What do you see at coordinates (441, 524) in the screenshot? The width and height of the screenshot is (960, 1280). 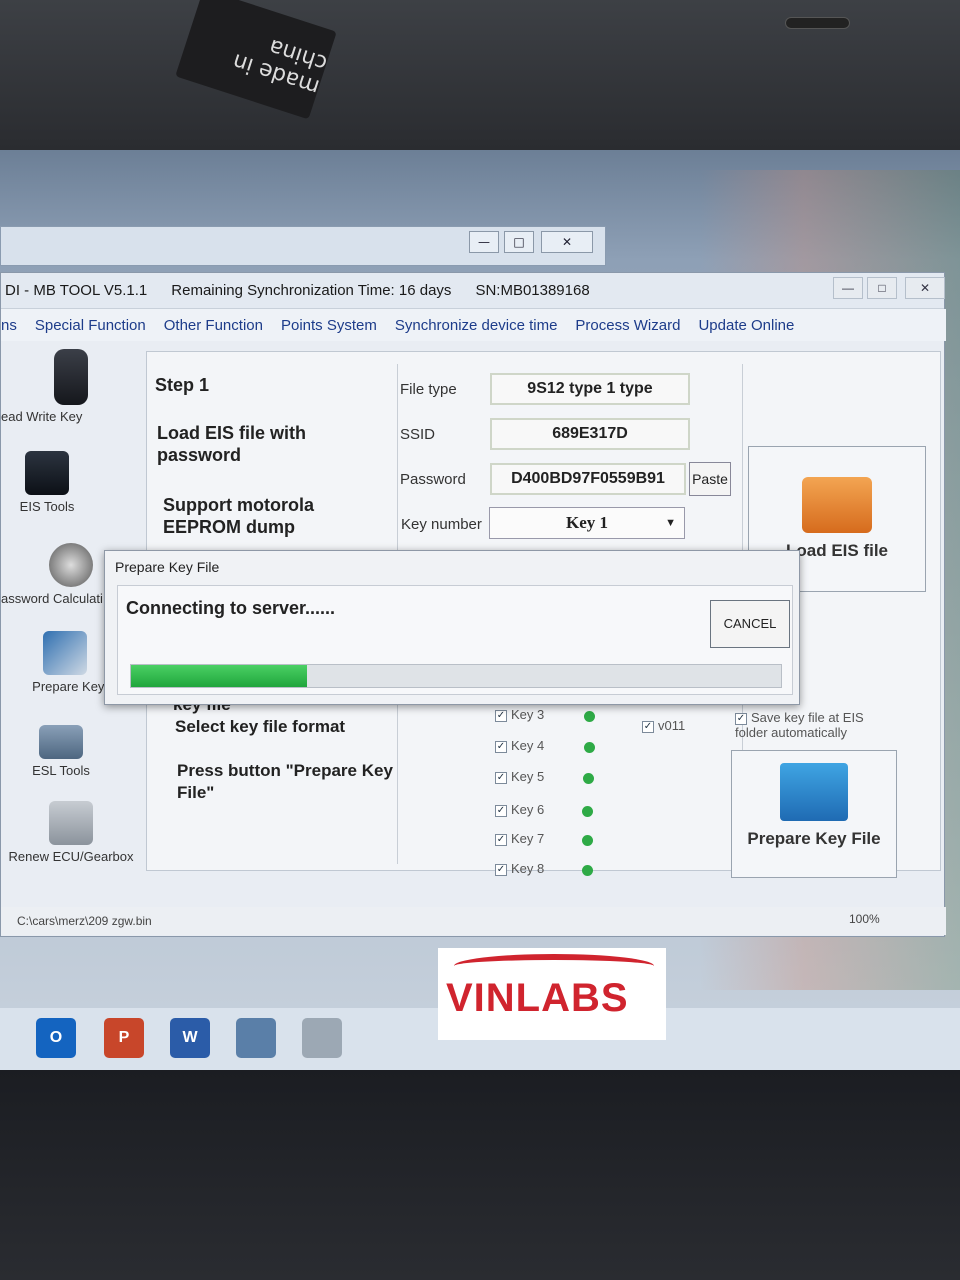 I see `key-number-label: Key number` at bounding box center [441, 524].